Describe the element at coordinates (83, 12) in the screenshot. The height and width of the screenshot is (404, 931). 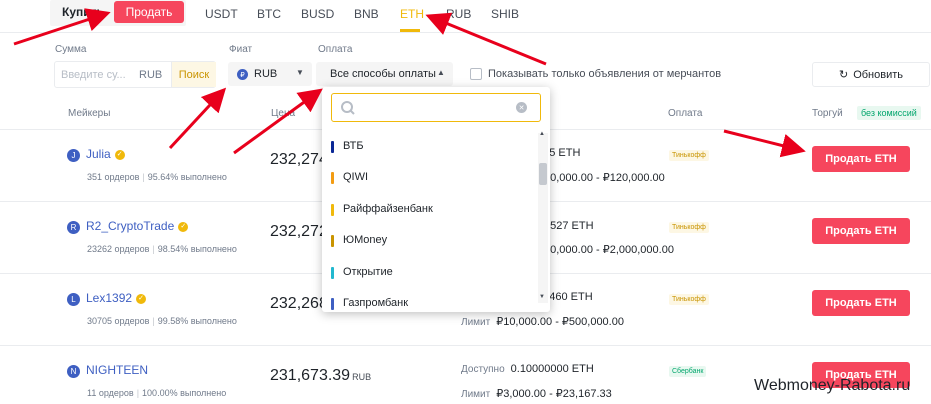
I see `buy-tab: Купить` at that location.